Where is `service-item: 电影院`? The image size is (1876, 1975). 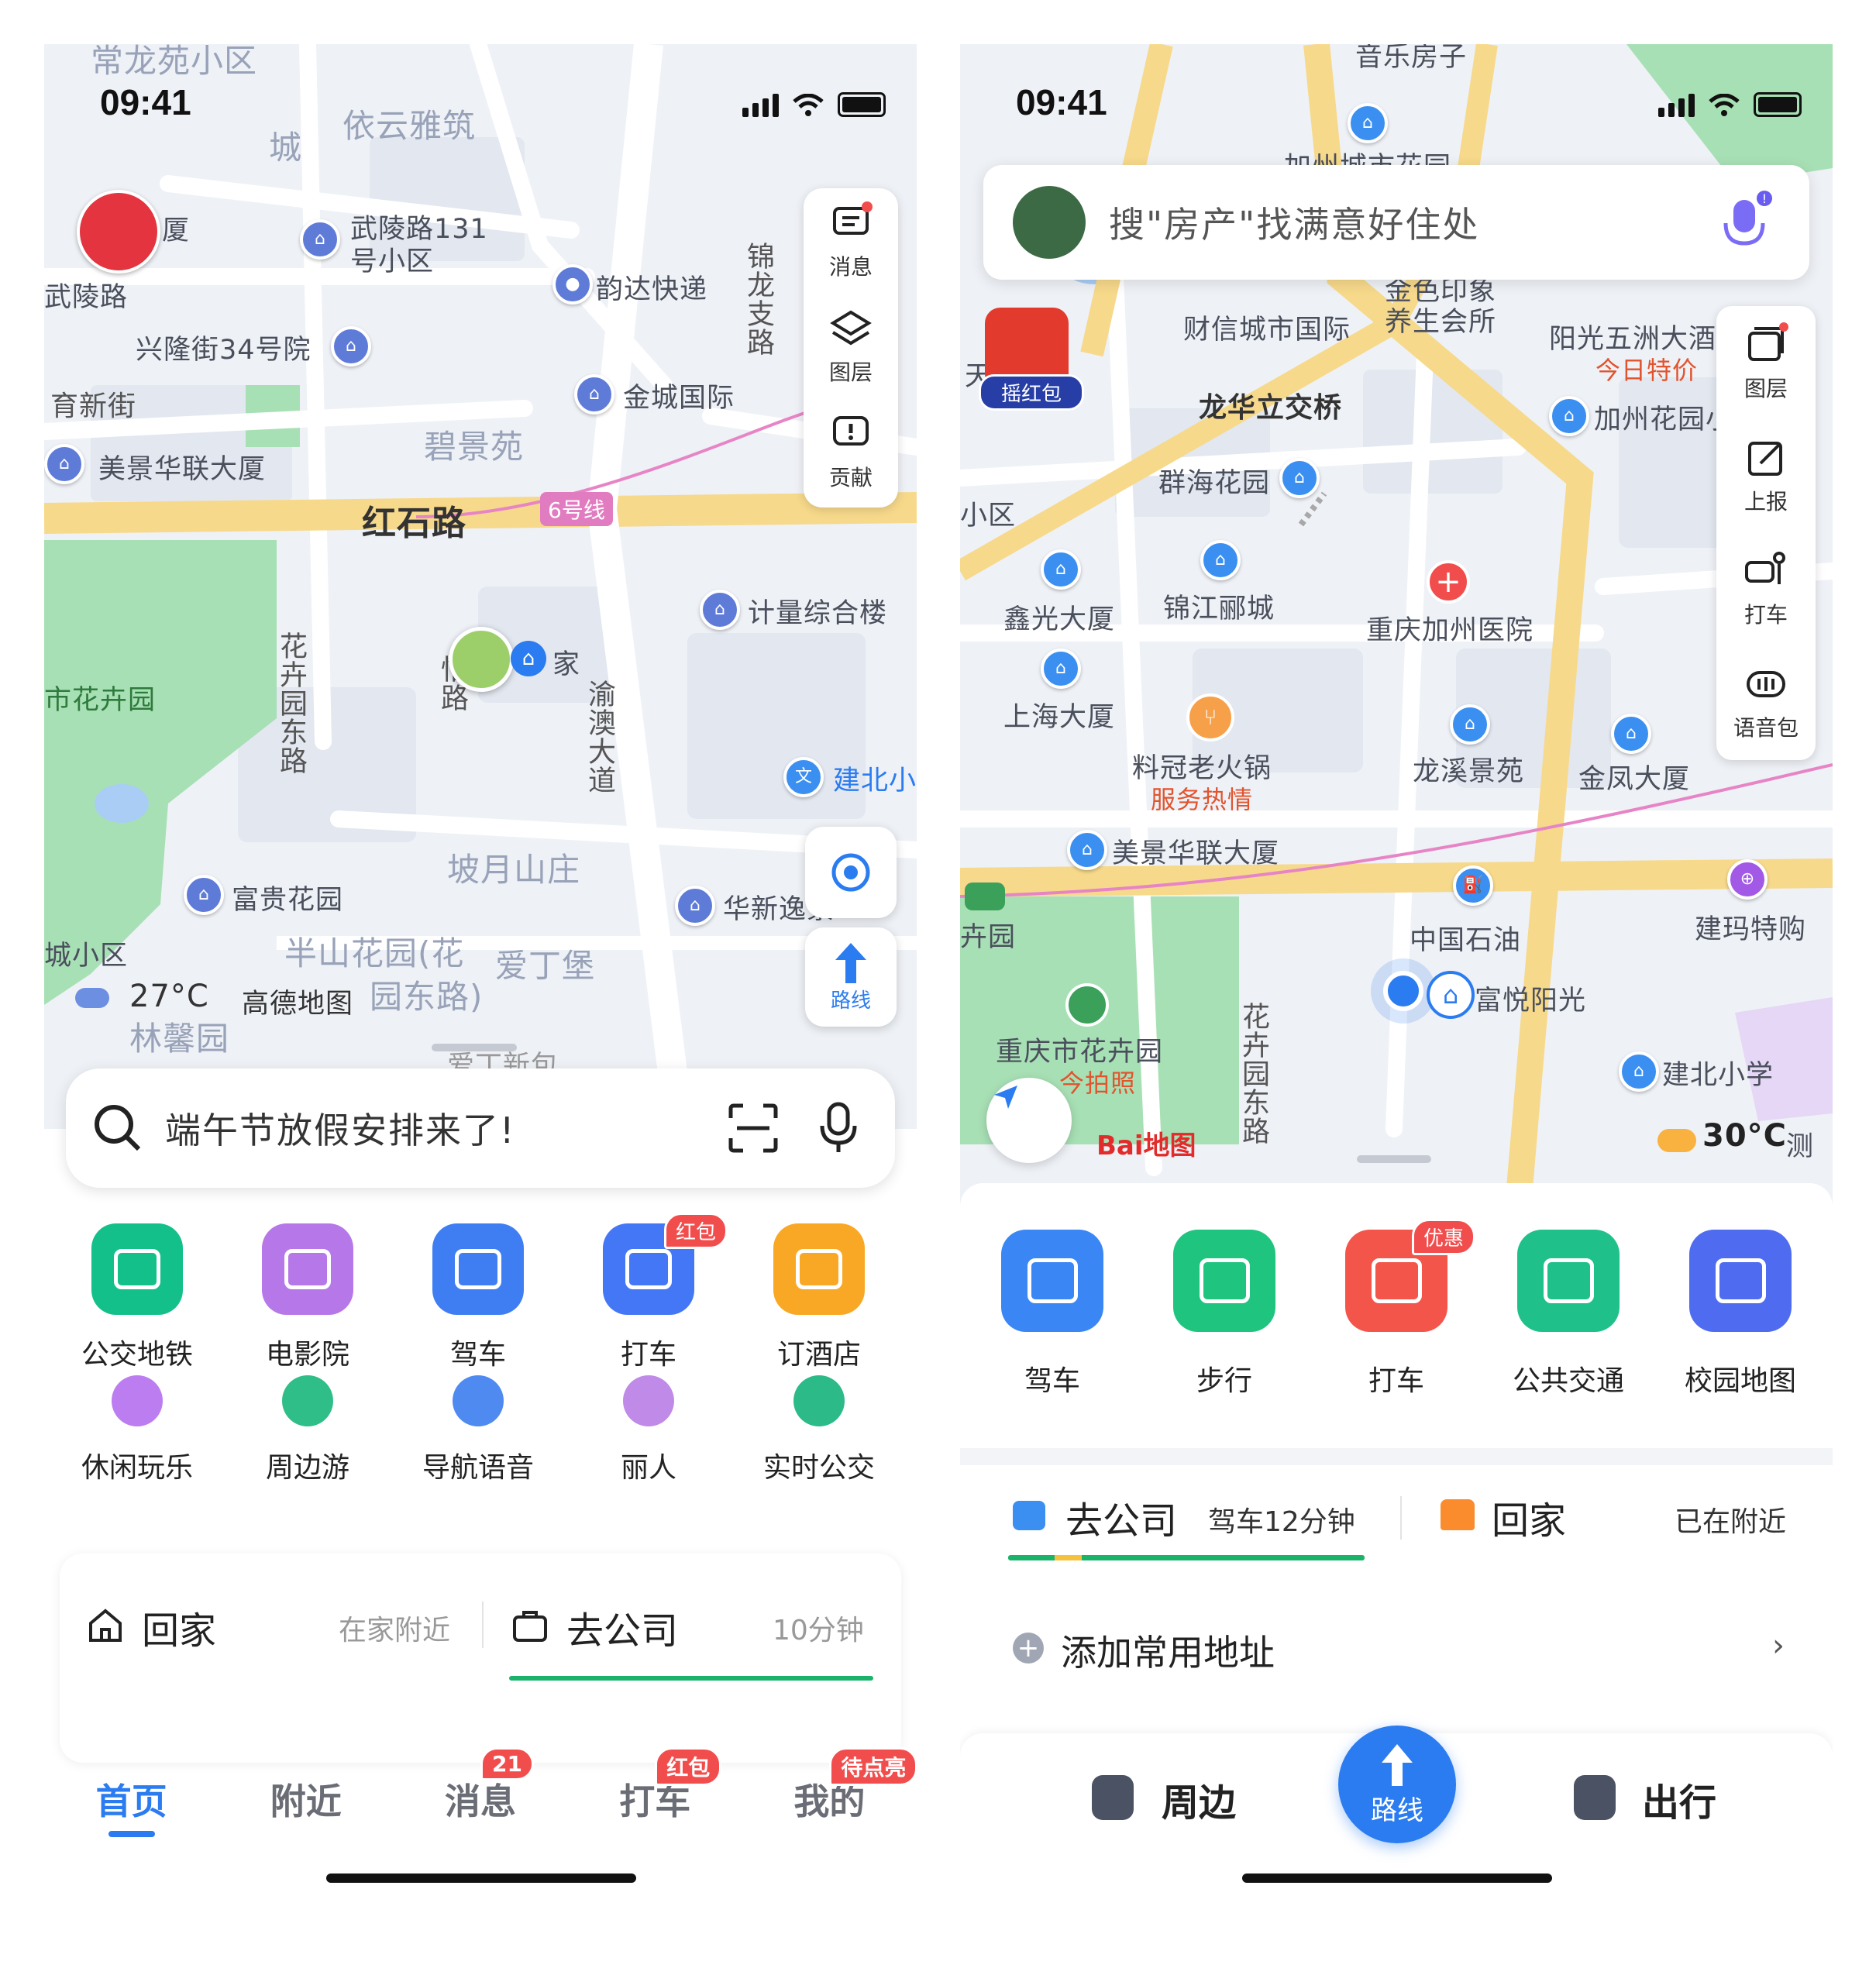 service-item: 电影院 is located at coordinates (307, 1297).